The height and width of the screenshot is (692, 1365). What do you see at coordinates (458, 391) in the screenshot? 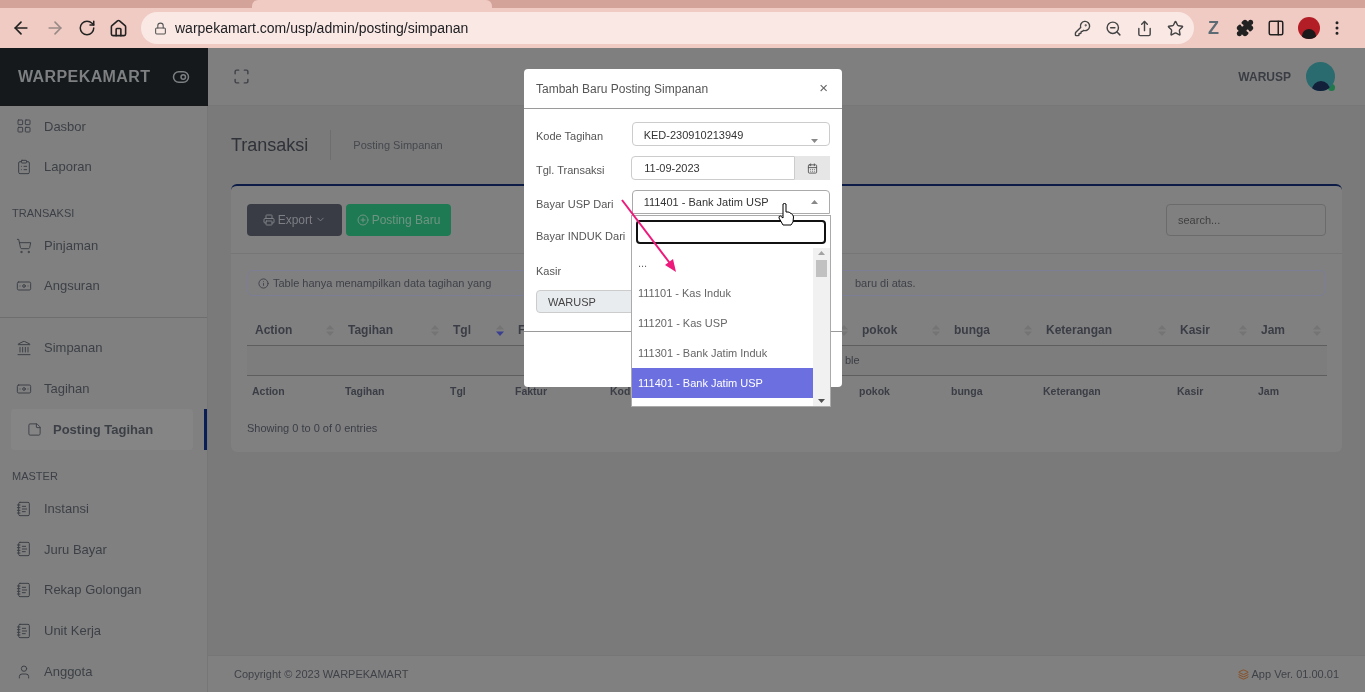
I see `column-footer: Tgl` at bounding box center [458, 391].